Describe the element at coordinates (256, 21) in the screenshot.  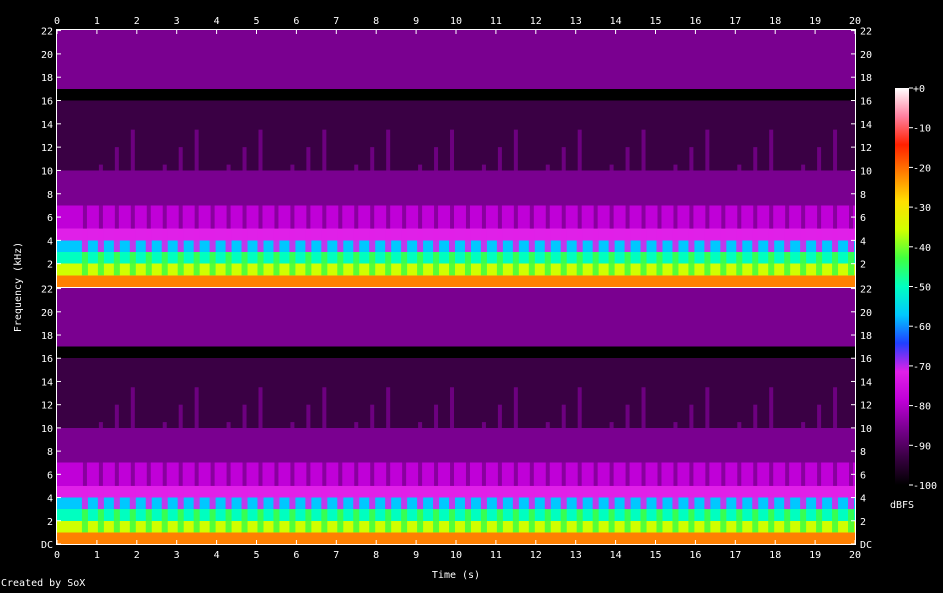
I see `x-tick-label-top: 5` at that location.